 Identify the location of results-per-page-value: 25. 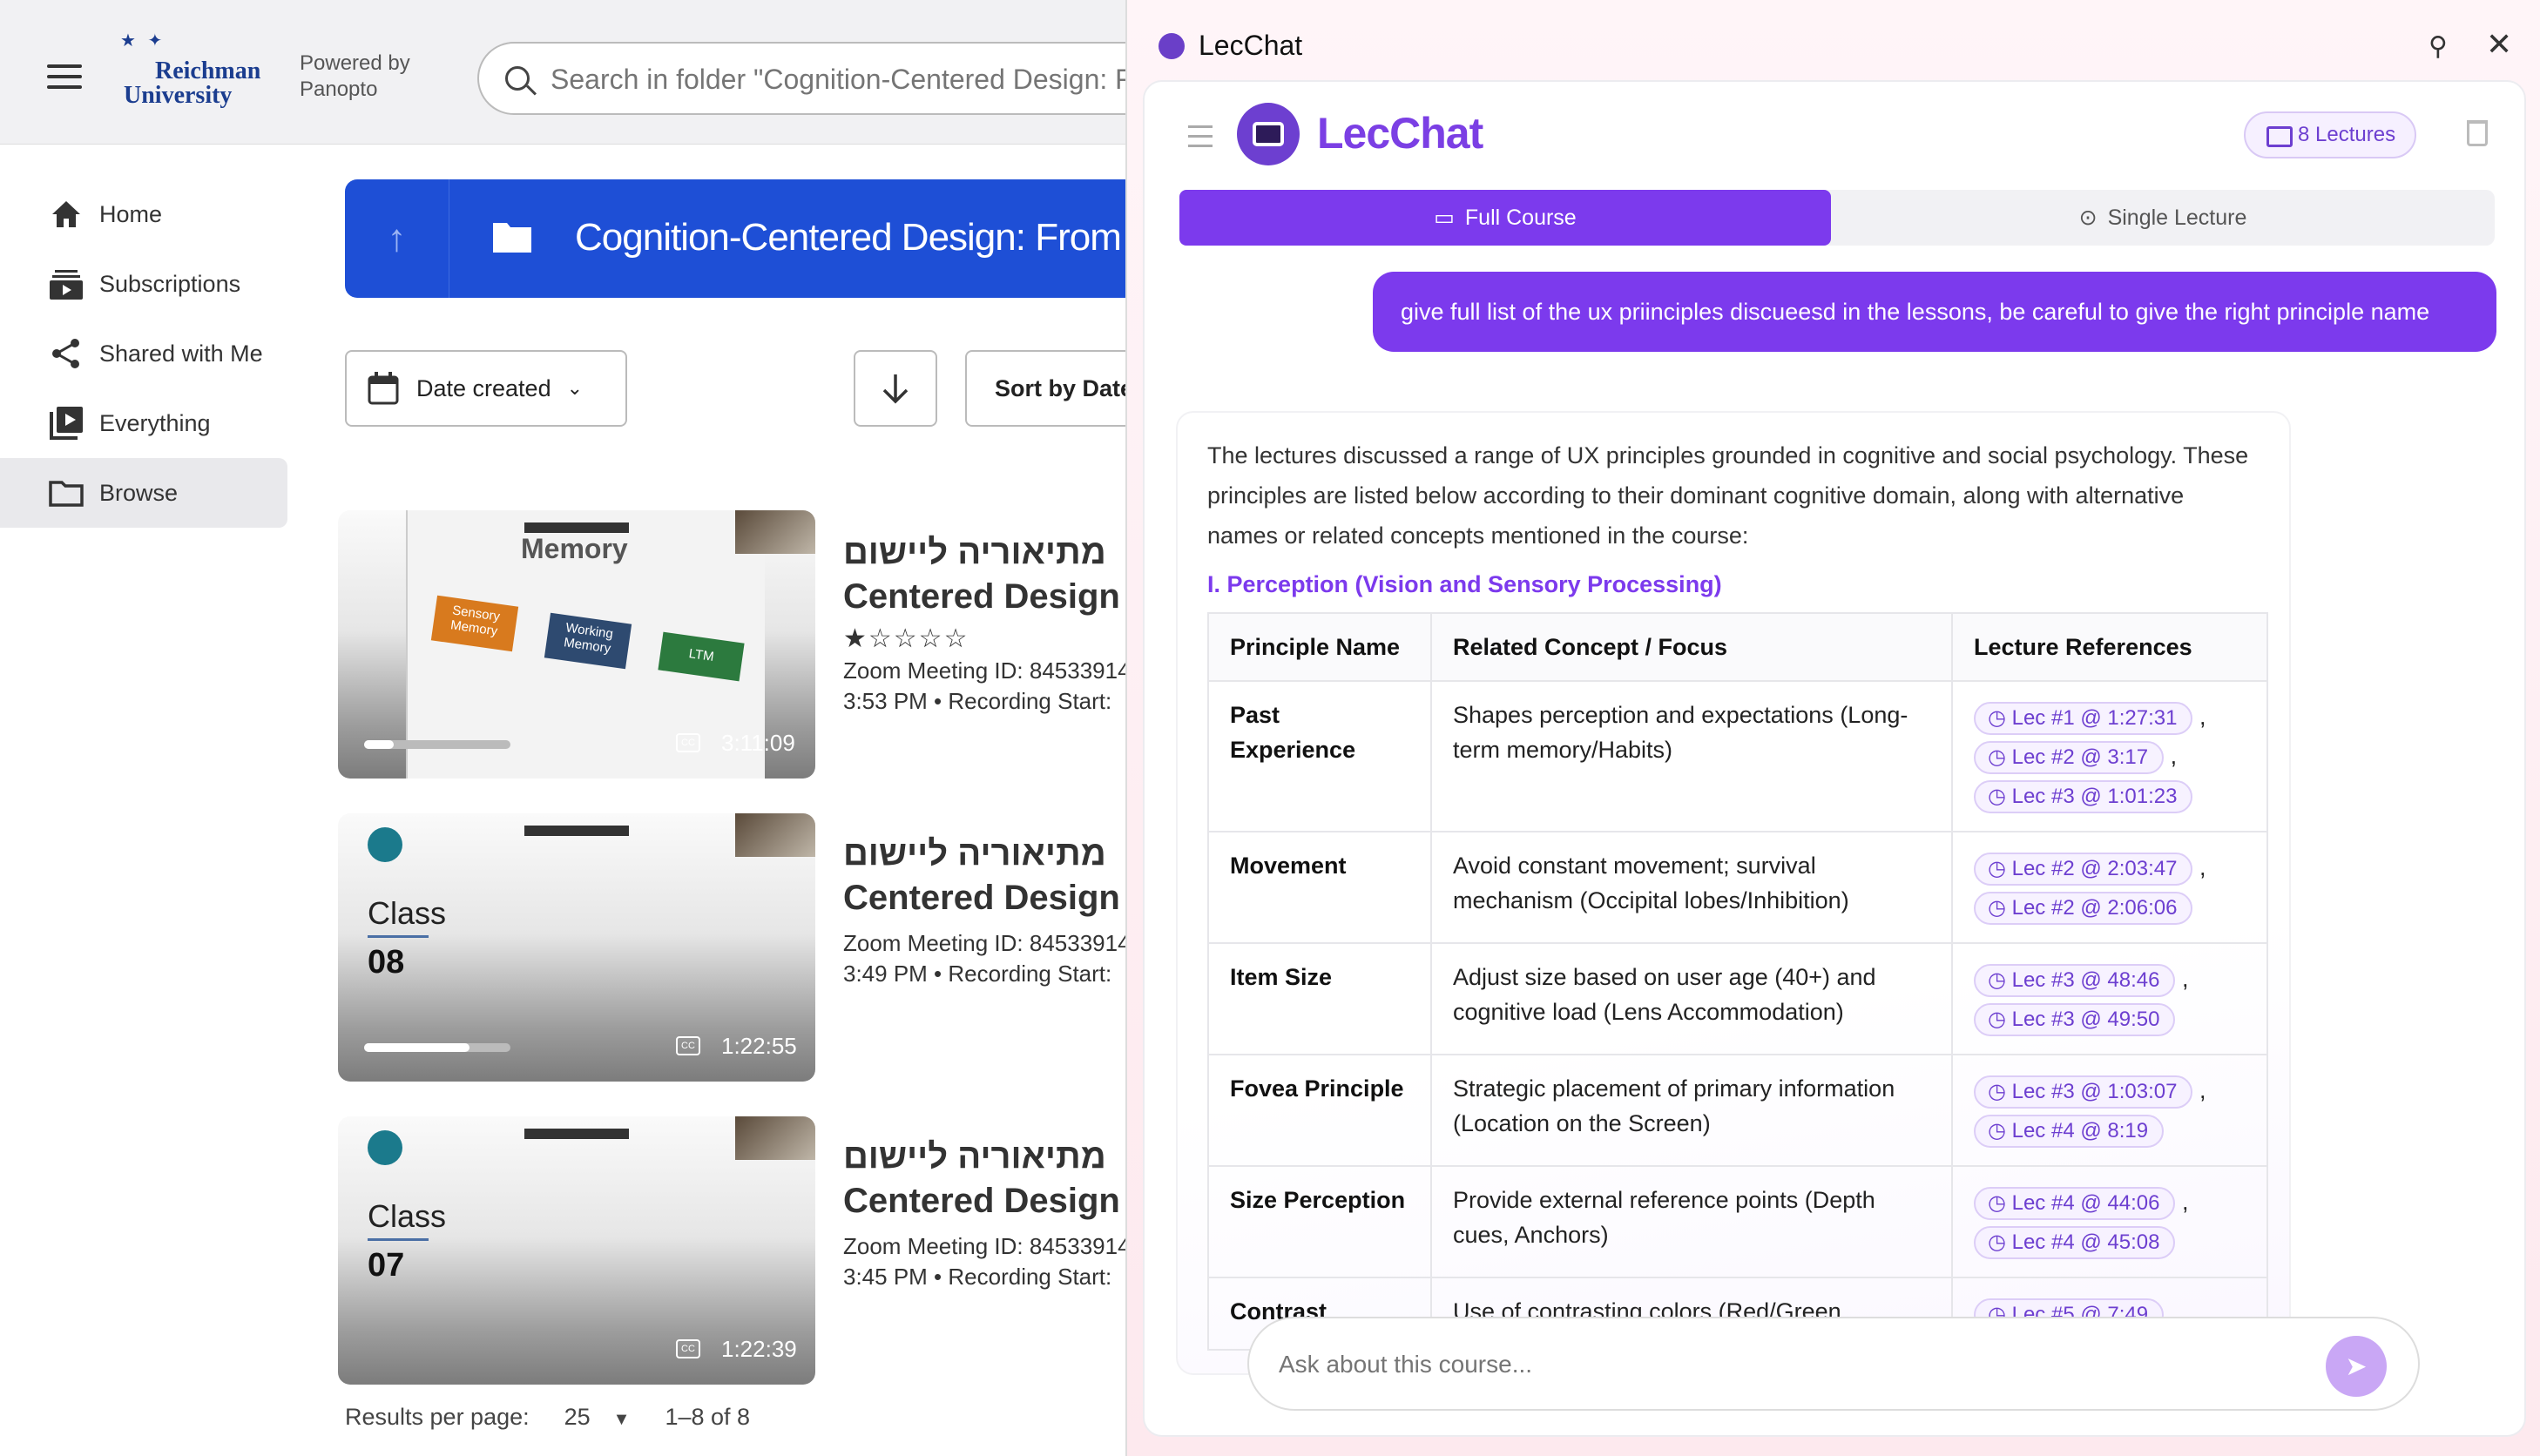
(577, 1417).